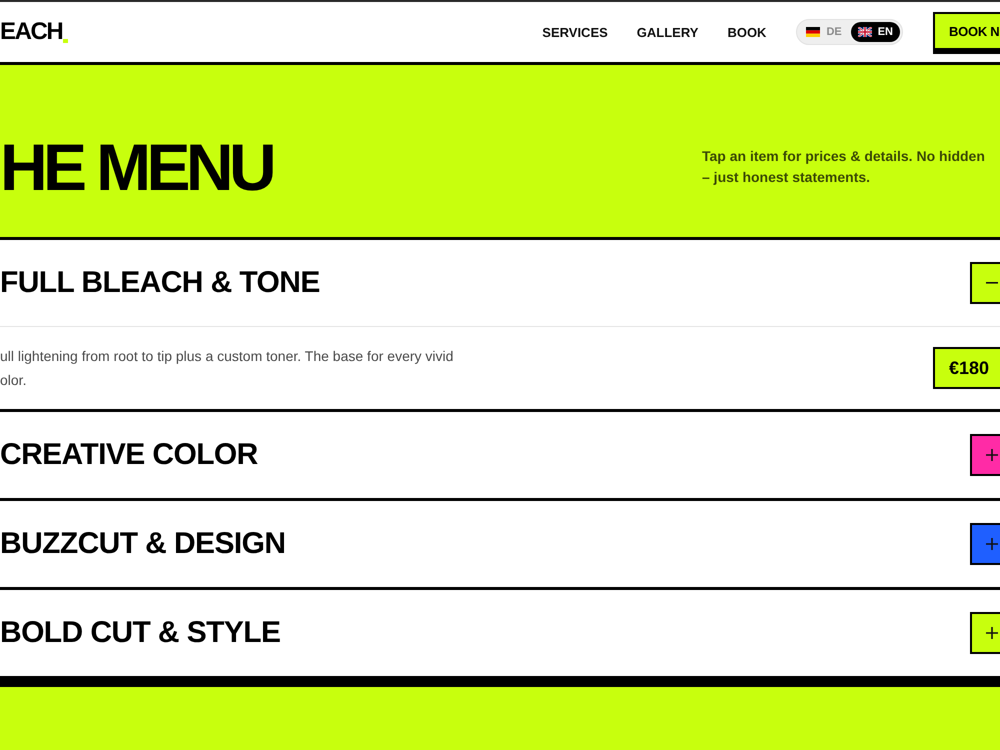  Describe the element at coordinates (966, 368) in the screenshot. I see `price-tag: €180` at that location.